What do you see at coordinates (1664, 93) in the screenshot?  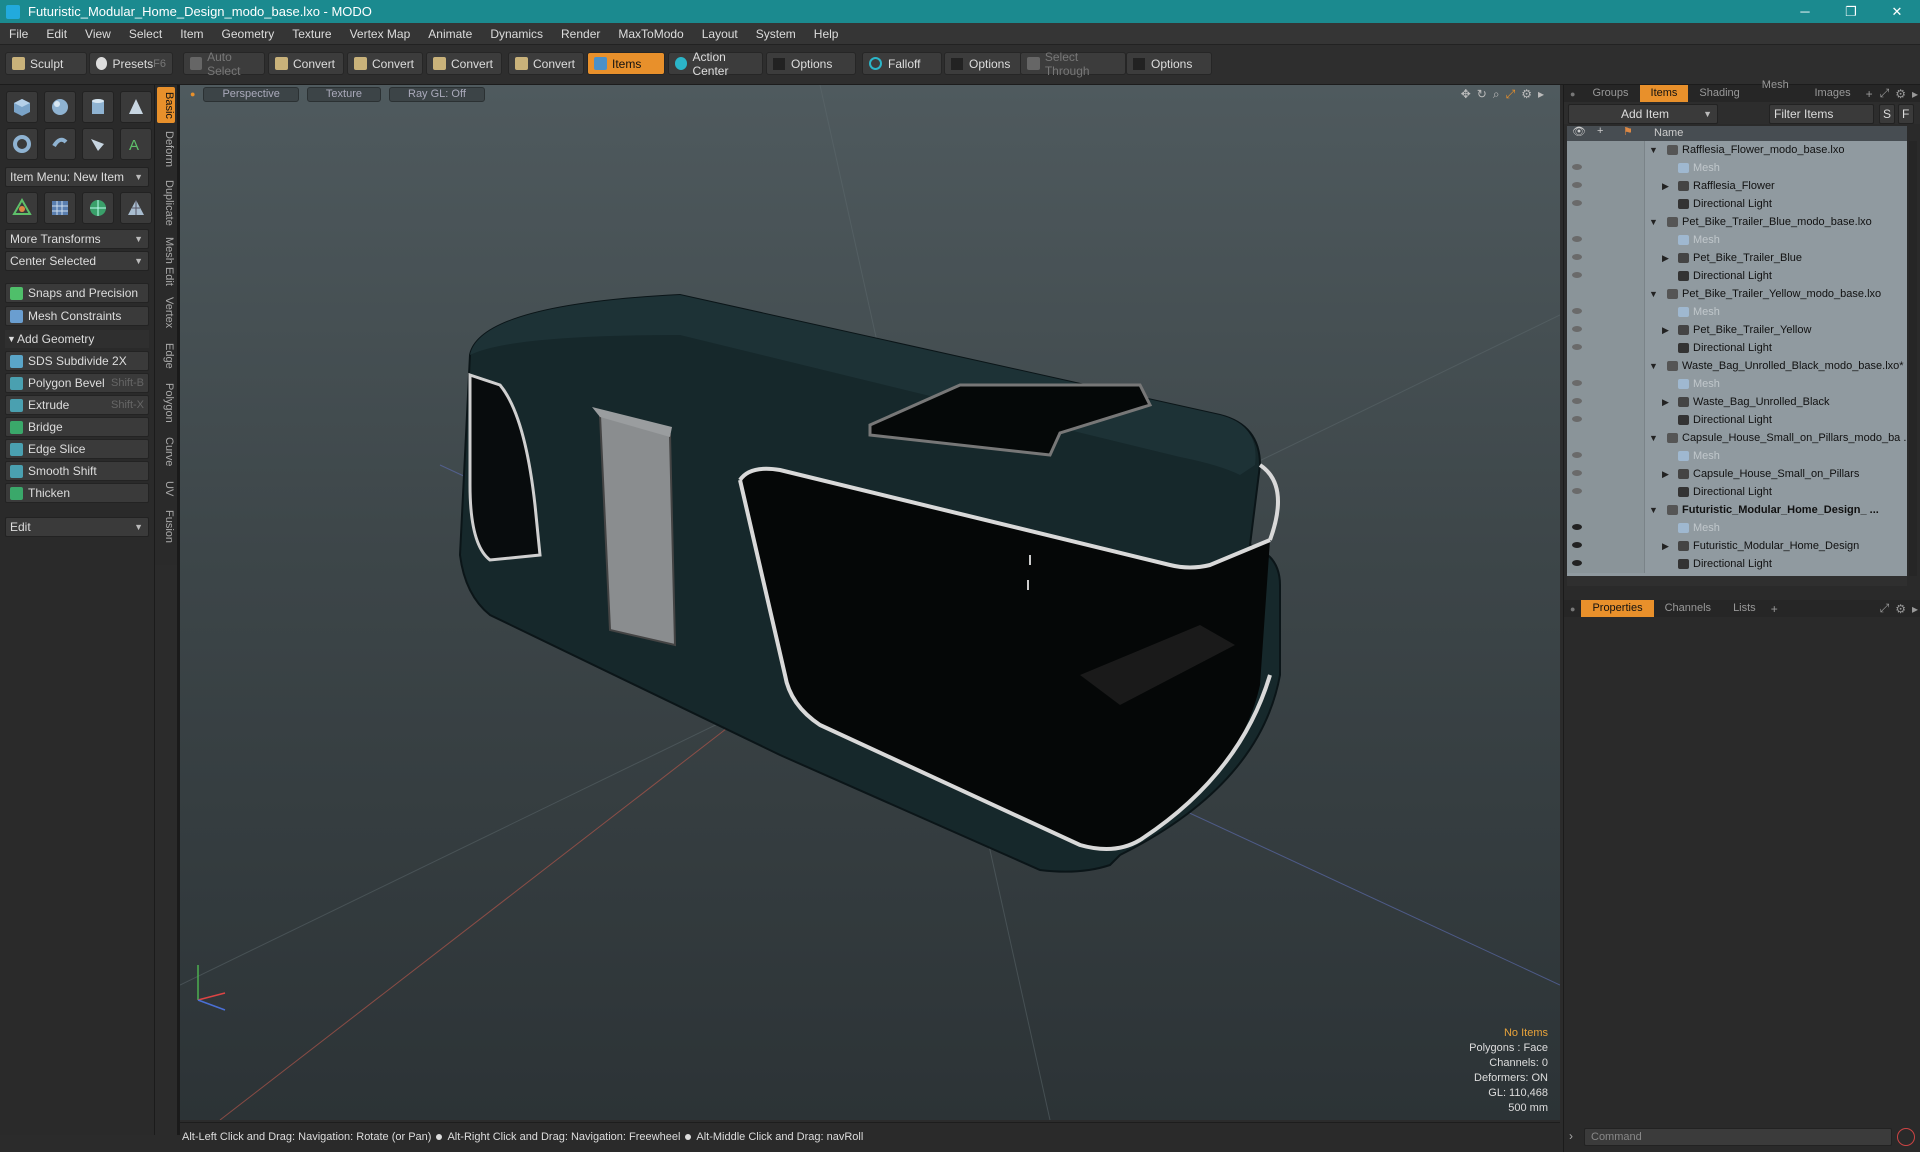 I see `tab-items: Items` at bounding box center [1664, 93].